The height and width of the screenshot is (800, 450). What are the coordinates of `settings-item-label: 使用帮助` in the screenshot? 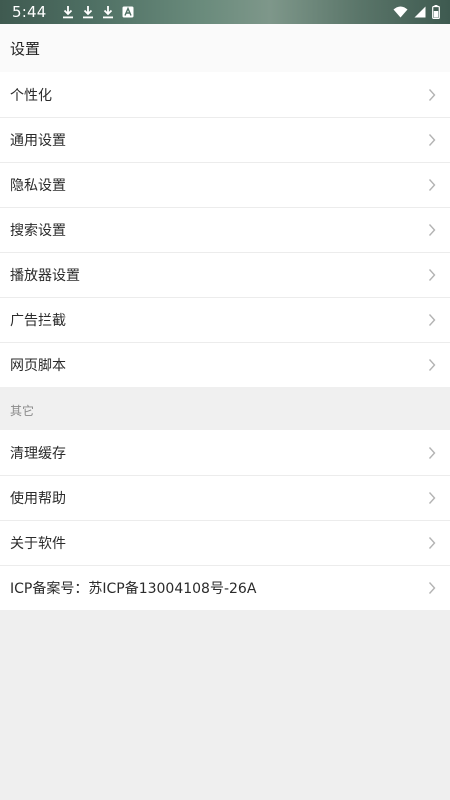 It's located at (38, 498).